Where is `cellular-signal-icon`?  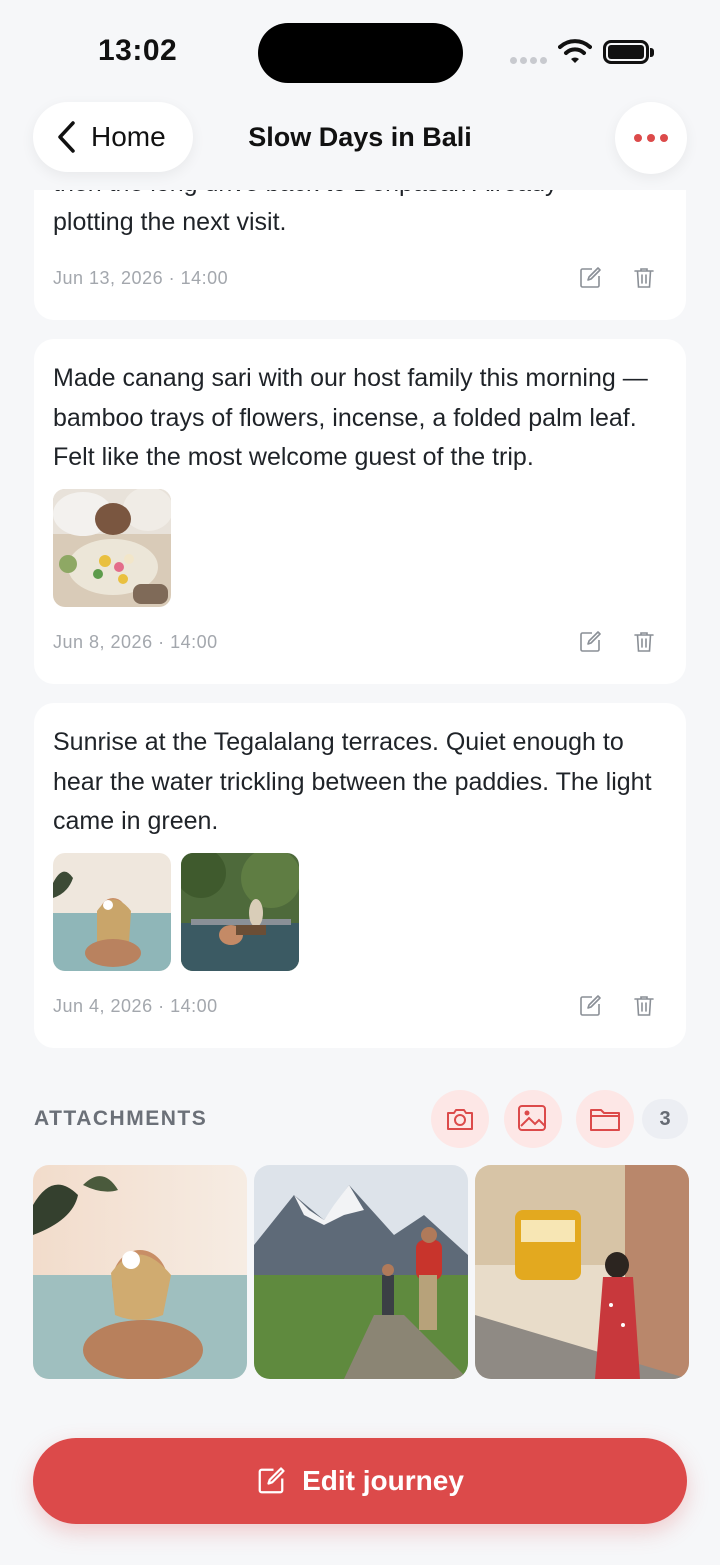 cellular-signal-icon is located at coordinates (528, 60).